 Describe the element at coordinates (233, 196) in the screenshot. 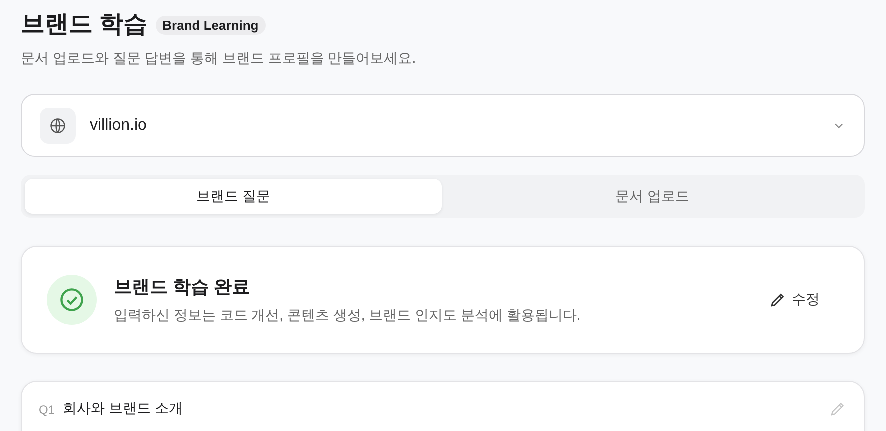

I see `tab: 브랜드 질문` at that location.